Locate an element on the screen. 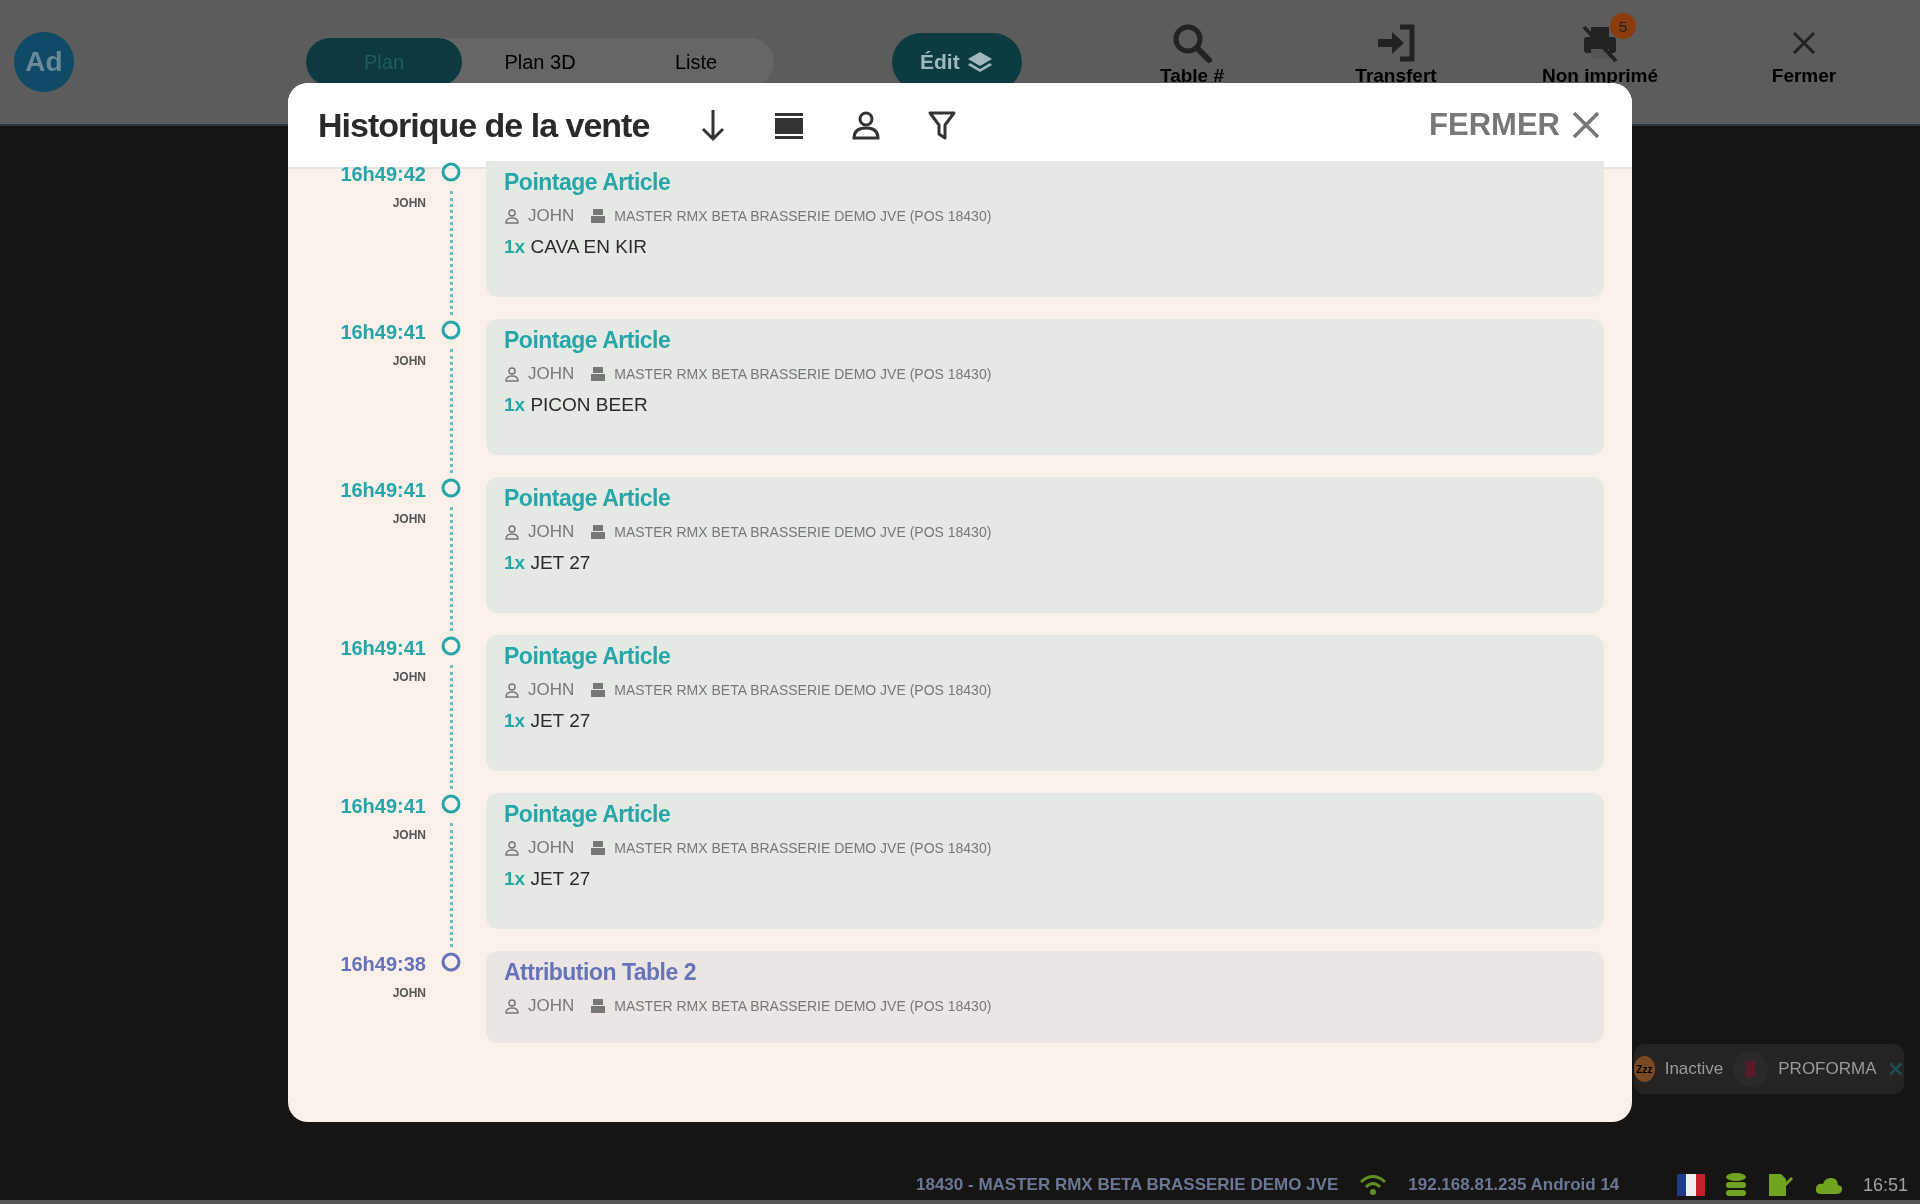  action-label: Table # is located at coordinates (1192, 76).